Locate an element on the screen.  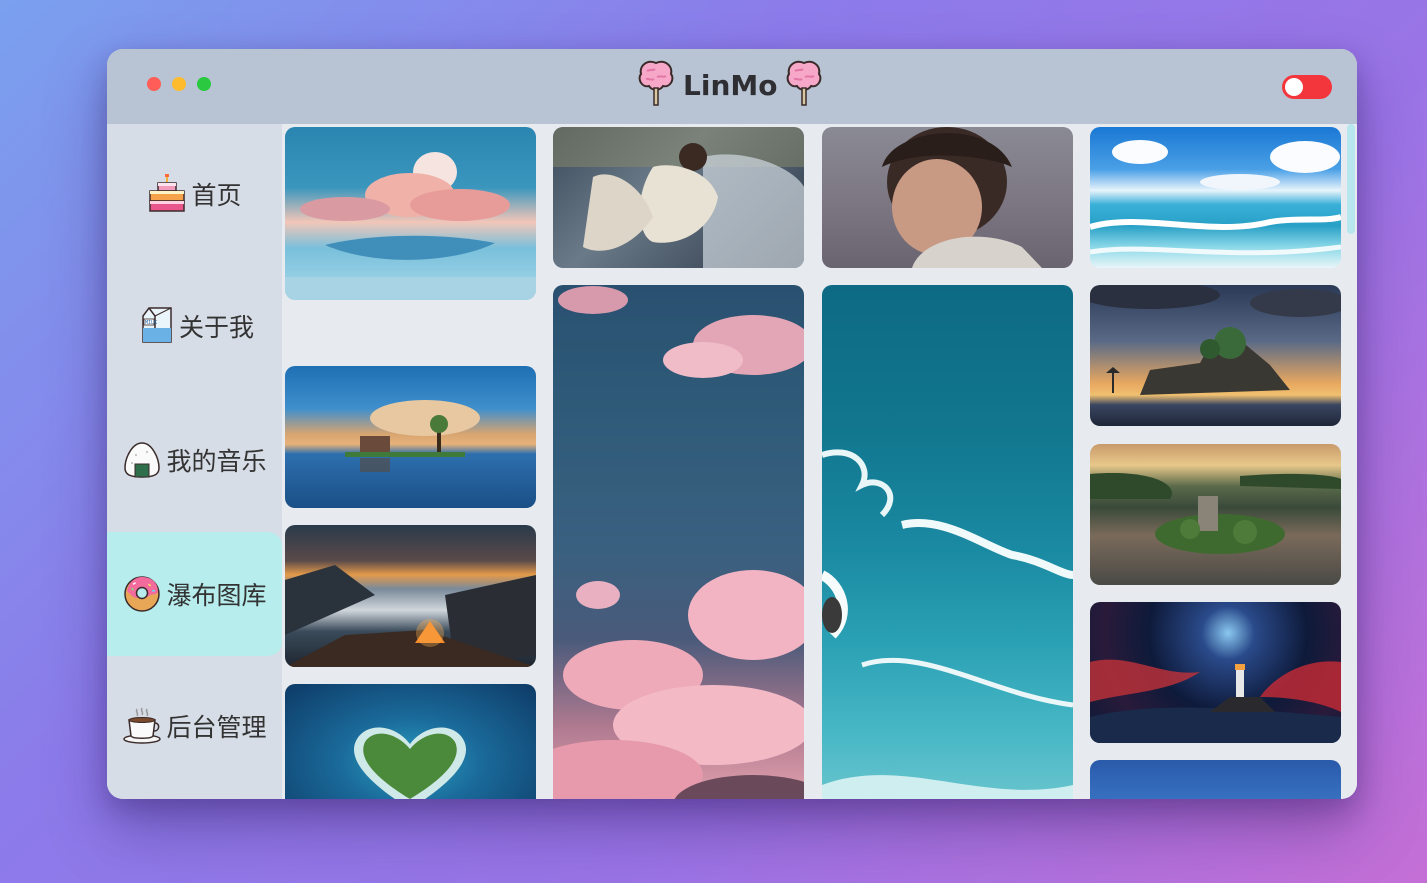
gallery-scrollbar is located at coordinates (1351, 461).